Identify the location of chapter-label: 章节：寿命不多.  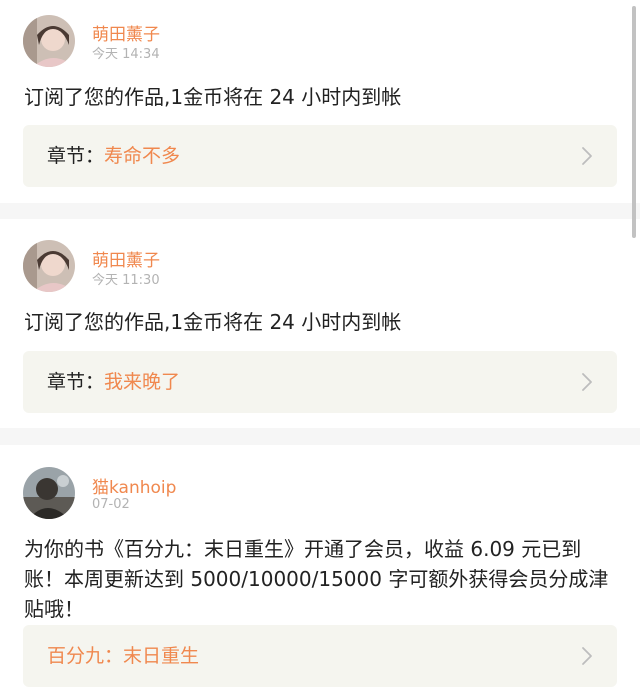
(113, 156).